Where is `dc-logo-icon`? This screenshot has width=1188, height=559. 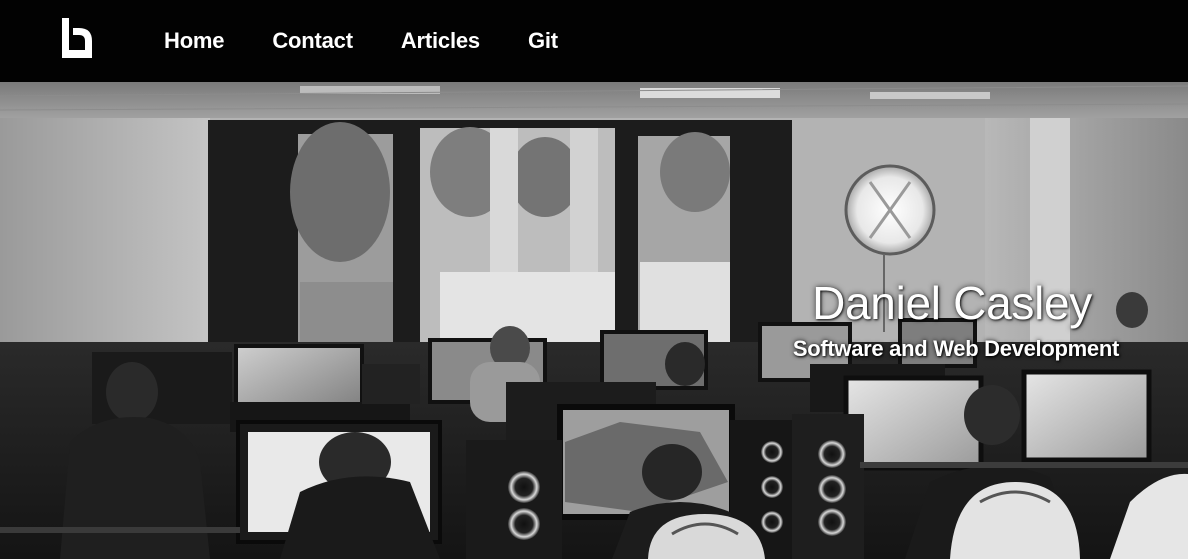
dc-logo-icon is located at coordinates (77, 38).